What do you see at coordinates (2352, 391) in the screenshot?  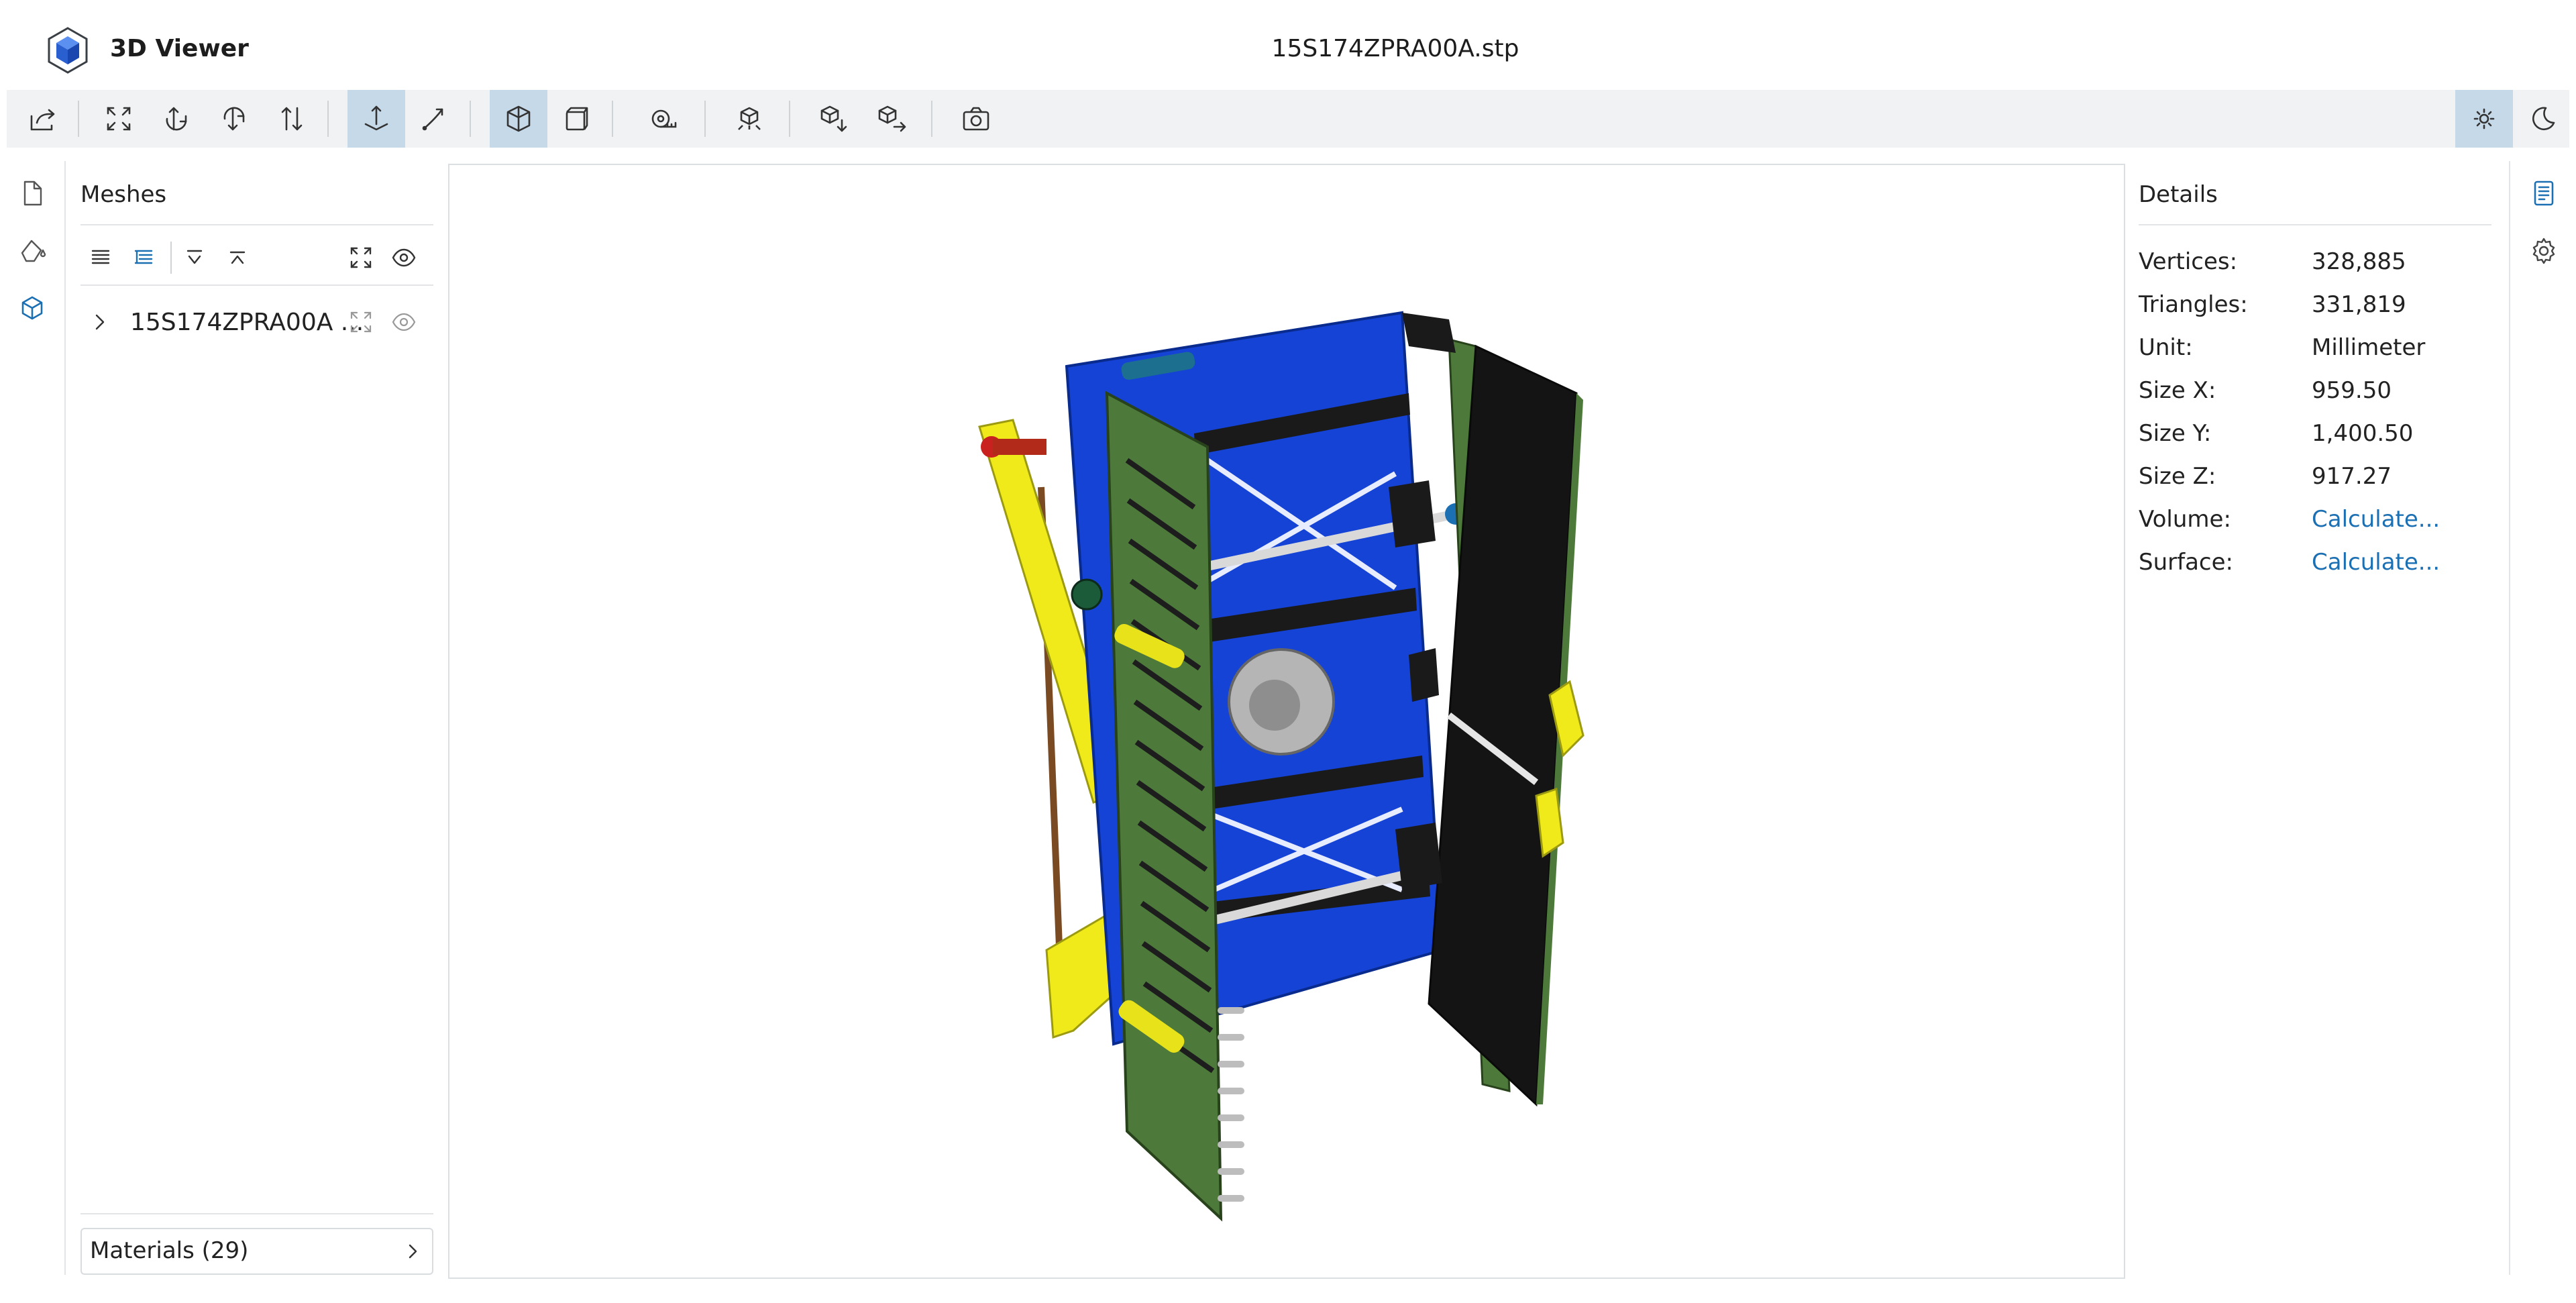 I see `detail-value: 959.50` at bounding box center [2352, 391].